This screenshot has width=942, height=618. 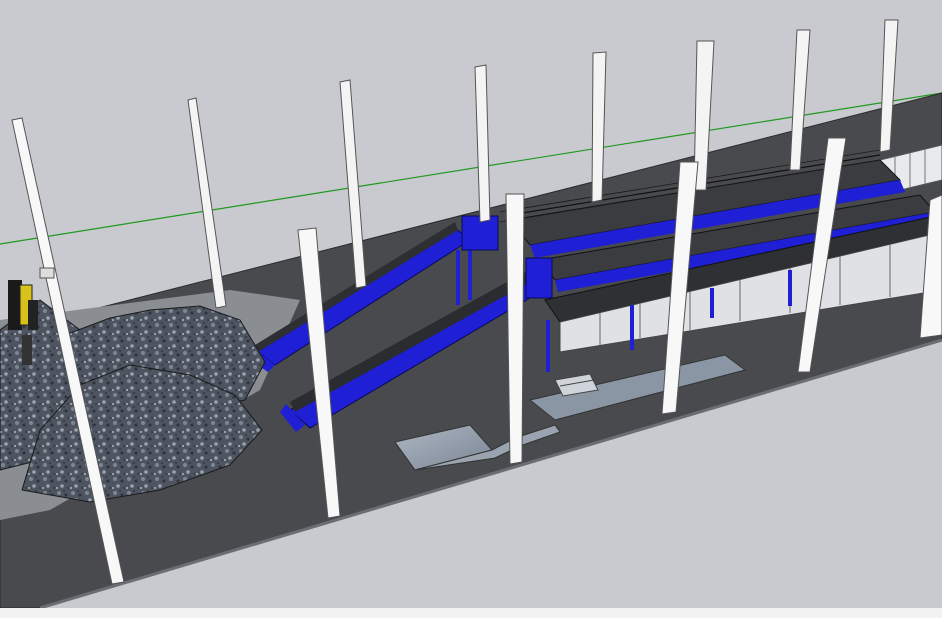 I want to click on column-collar, so click(x=47, y=273).